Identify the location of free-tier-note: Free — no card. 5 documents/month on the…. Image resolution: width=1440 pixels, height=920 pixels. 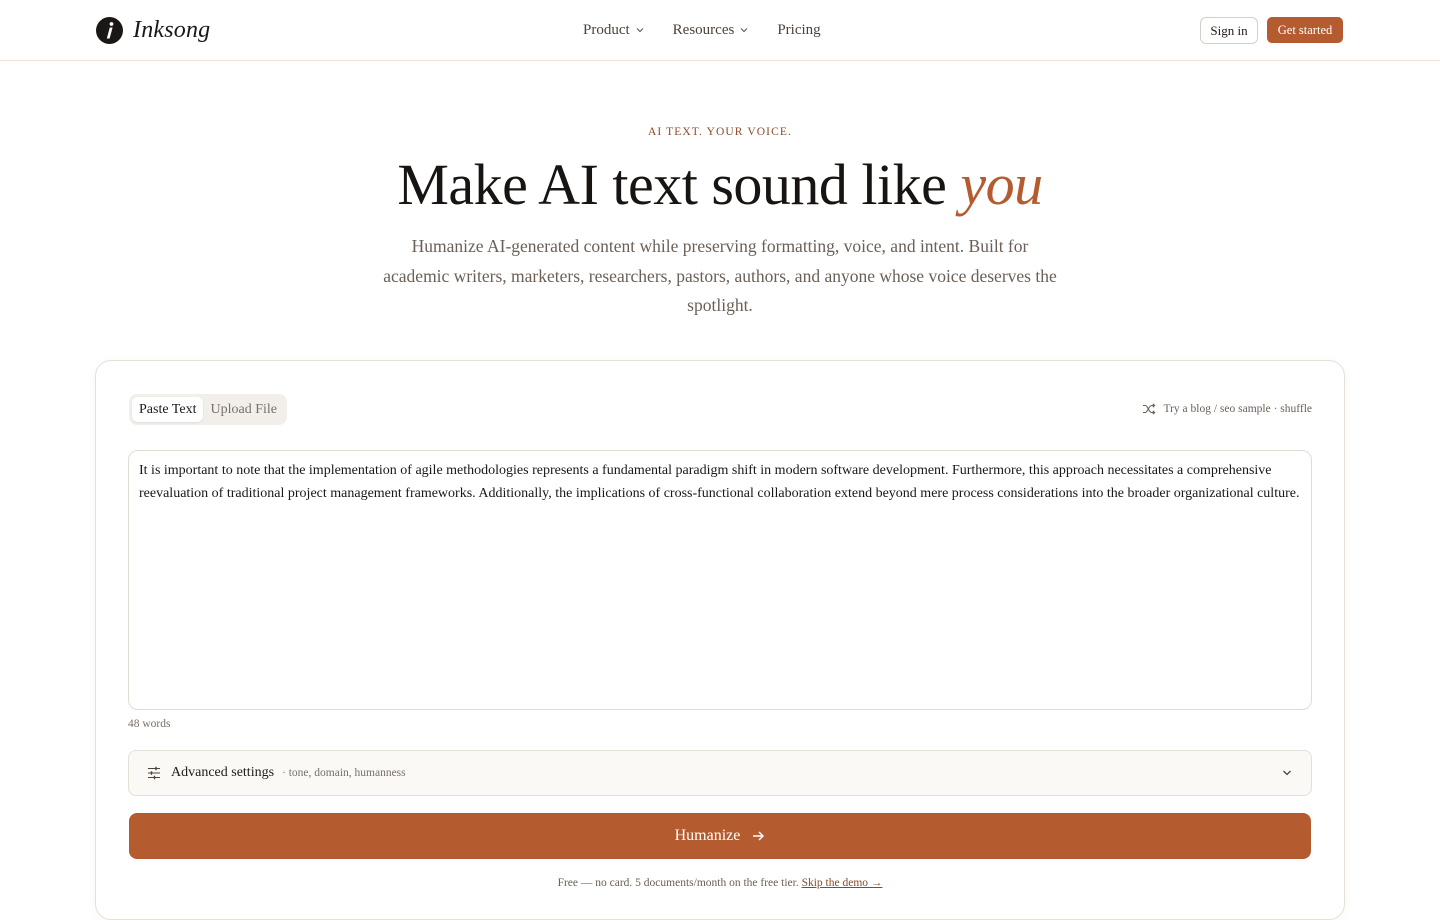
(720, 883).